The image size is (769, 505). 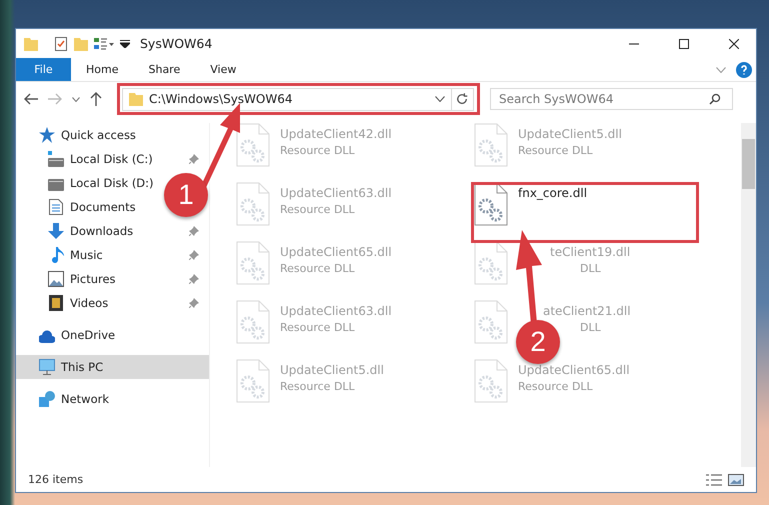 What do you see at coordinates (611, 99) in the screenshot?
I see `search-field: Search SysWOW64` at bounding box center [611, 99].